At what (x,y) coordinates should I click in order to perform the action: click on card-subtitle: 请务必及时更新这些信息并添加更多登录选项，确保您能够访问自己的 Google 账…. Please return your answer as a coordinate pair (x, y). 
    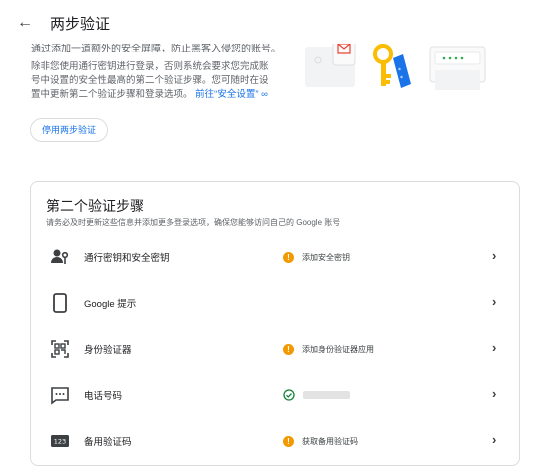
    Looking at the image, I should click on (193, 222).